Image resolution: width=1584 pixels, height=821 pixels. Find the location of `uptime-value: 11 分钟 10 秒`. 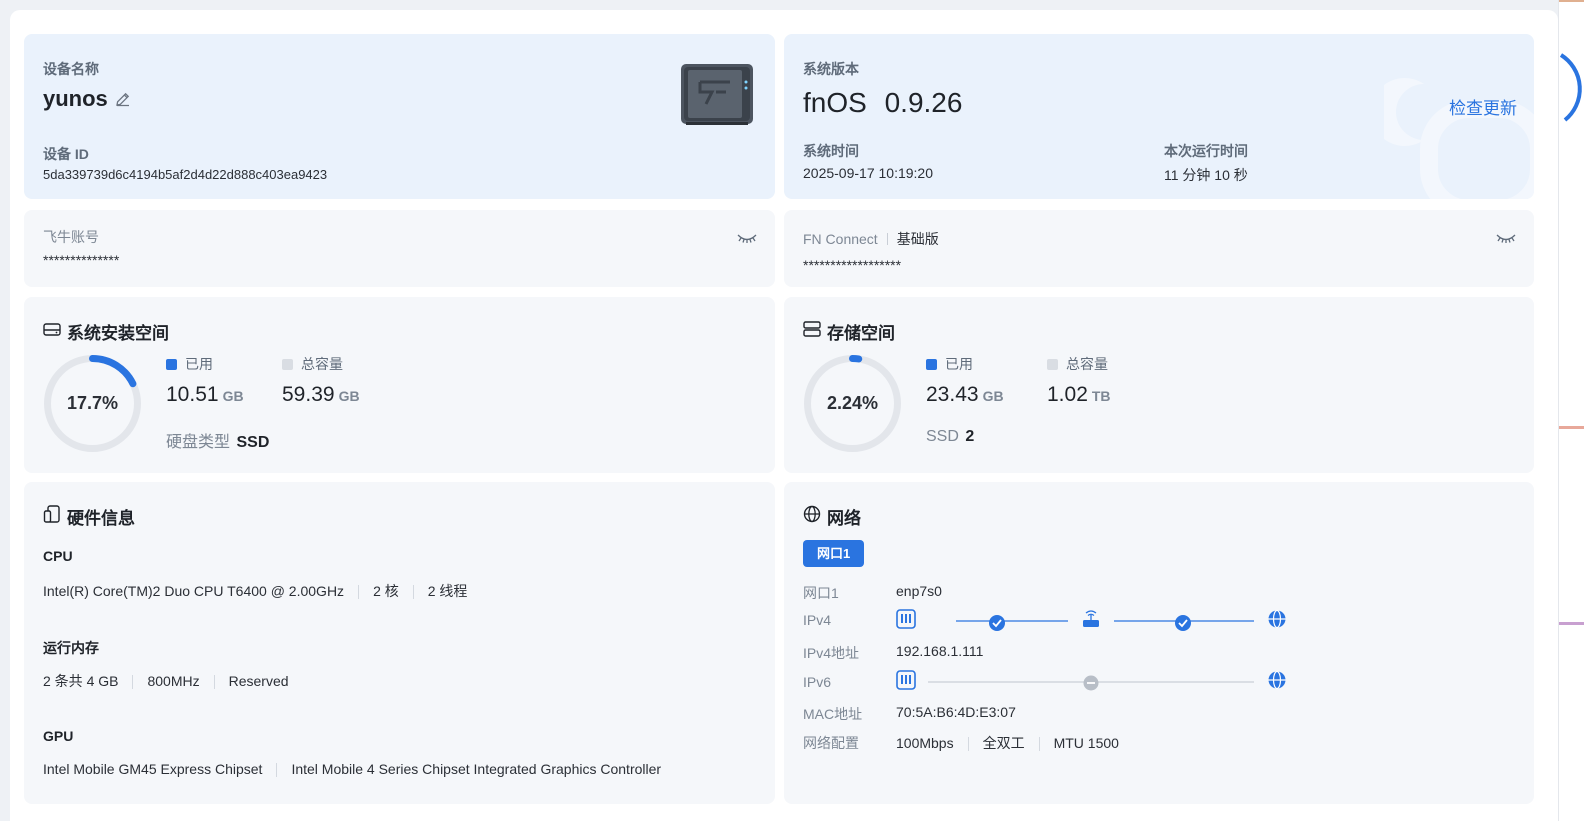

uptime-value: 11 分钟 10 秒 is located at coordinates (1206, 175).